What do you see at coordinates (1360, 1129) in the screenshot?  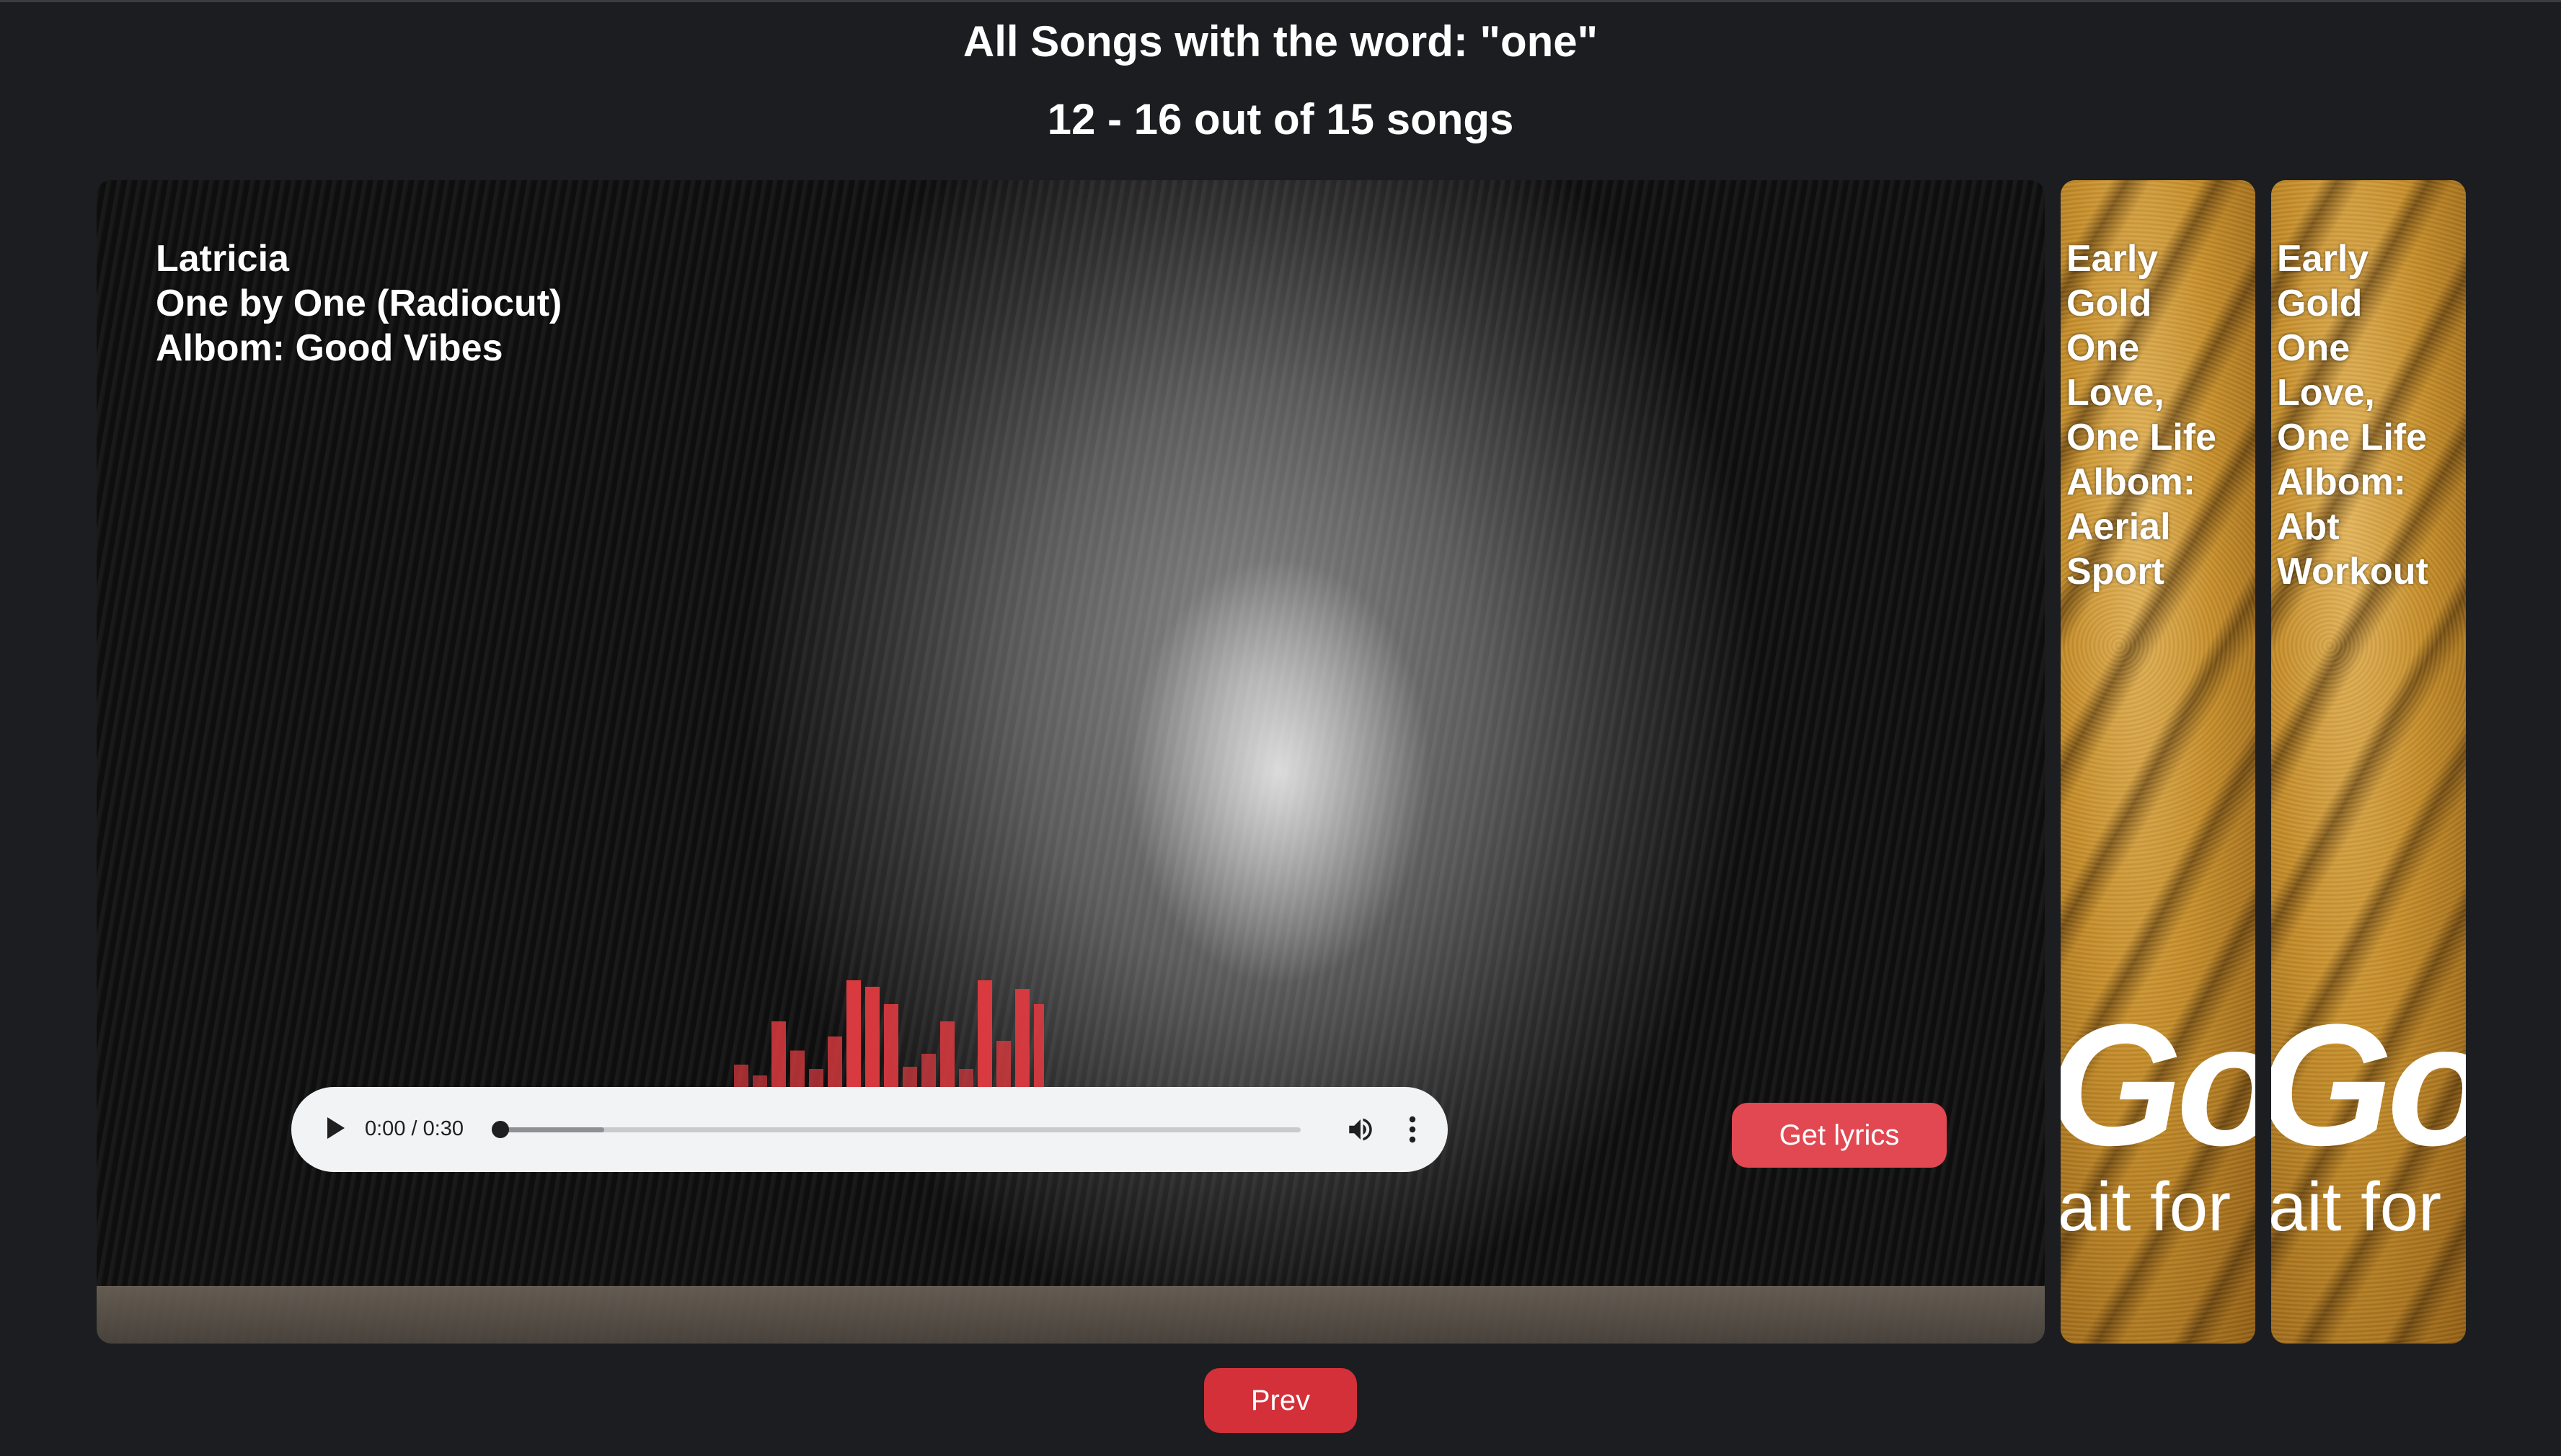 I see `volume-icon` at bounding box center [1360, 1129].